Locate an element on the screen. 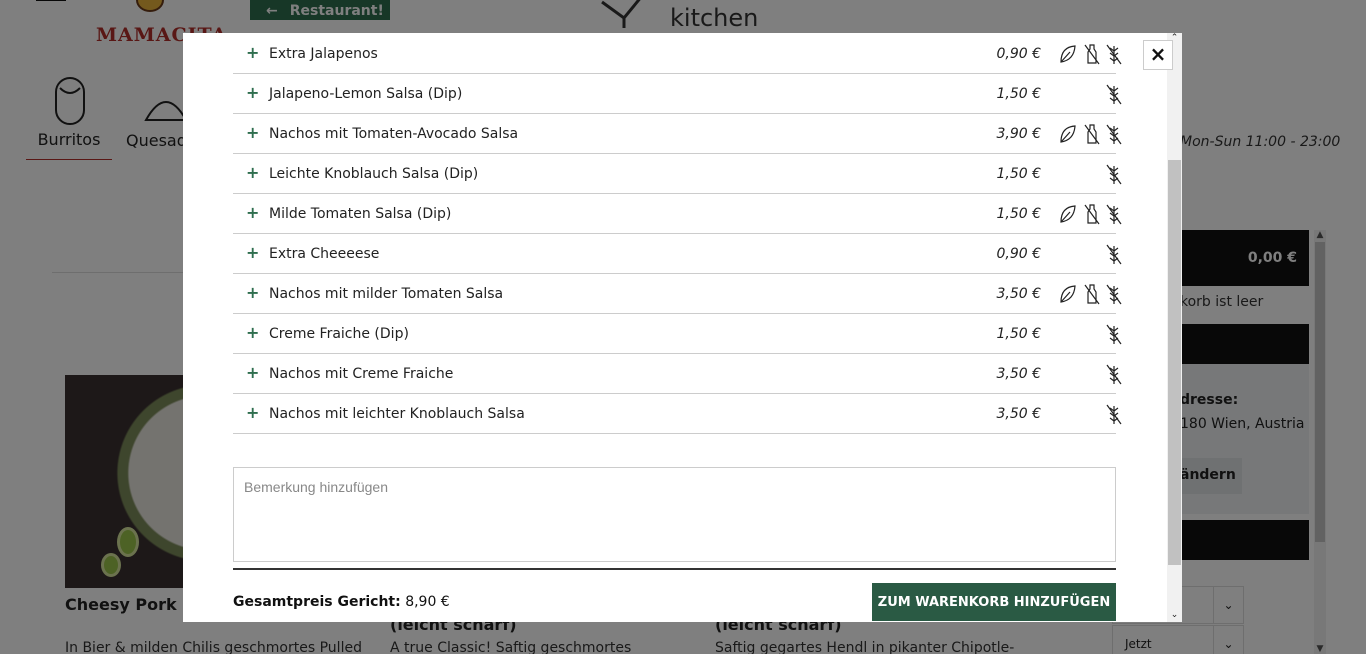 This screenshot has width=1366, height=654. scroll-down-icon: ⌄ is located at coordinates (1174, 615).